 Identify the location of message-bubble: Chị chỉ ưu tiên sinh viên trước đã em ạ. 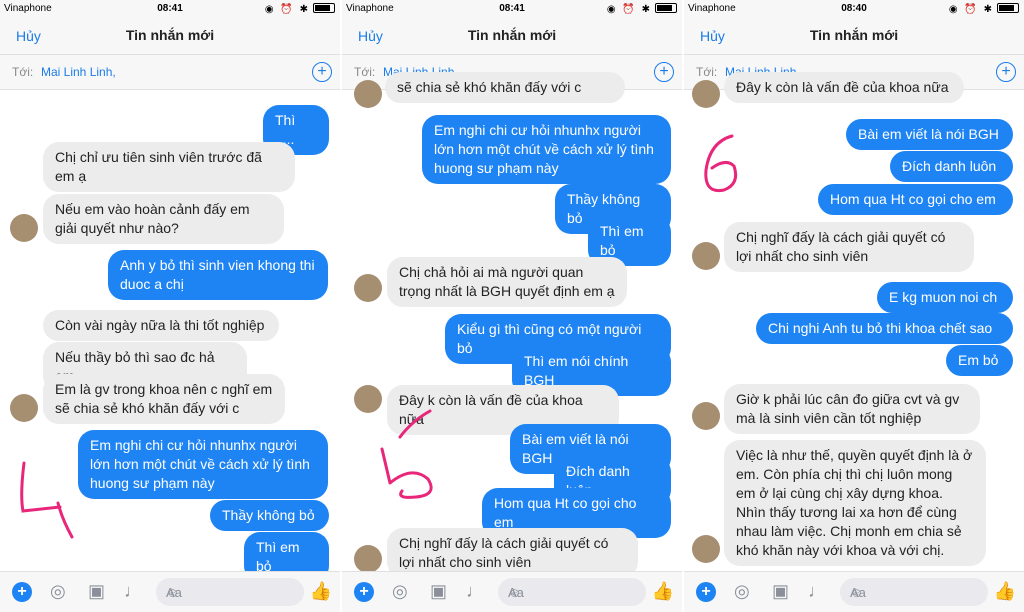
(169, 167).